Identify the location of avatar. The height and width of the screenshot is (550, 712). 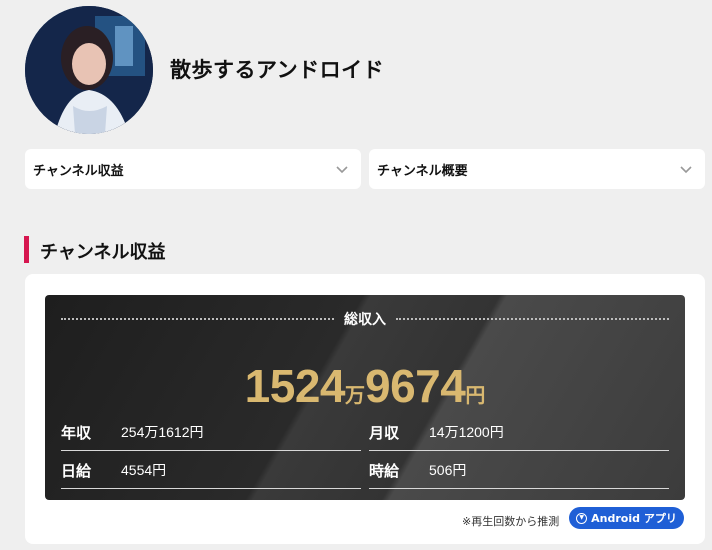
(89, 70).